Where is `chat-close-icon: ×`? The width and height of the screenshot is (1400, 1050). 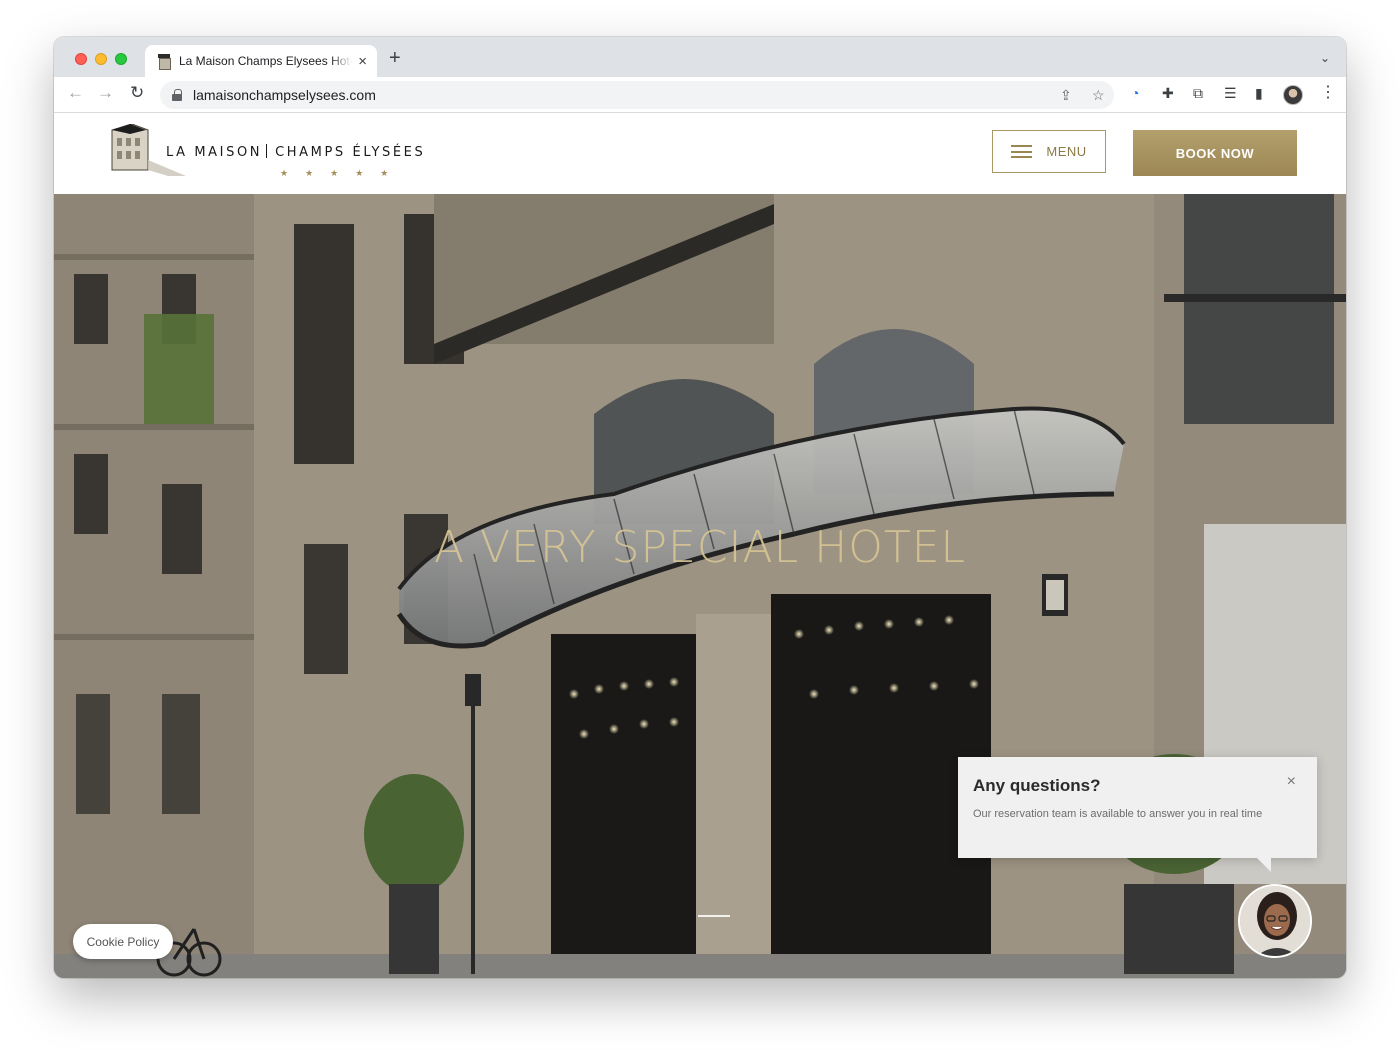 chat-close-icon: × is located at coordinates (1291, 782).